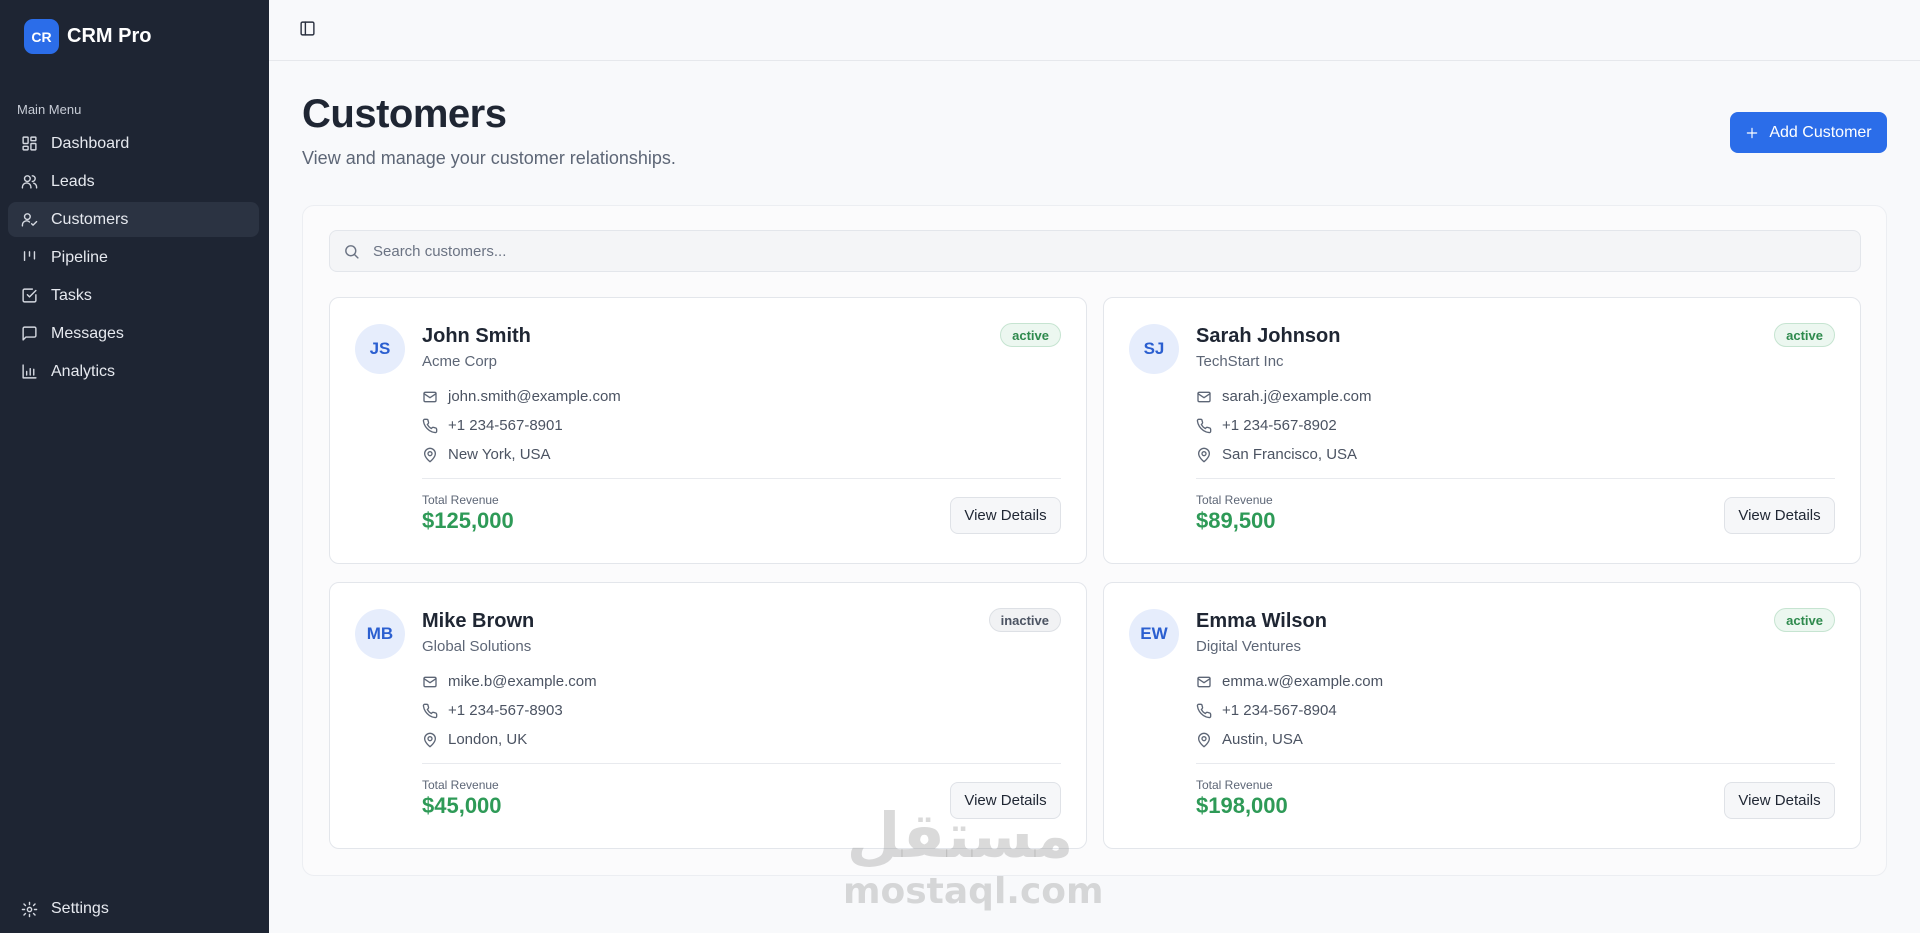 The width and height of the screenshot is (1920, 933). Describe the element at coordinates (29, 333) in the screenshot. I see `message-square-icon` at that location.